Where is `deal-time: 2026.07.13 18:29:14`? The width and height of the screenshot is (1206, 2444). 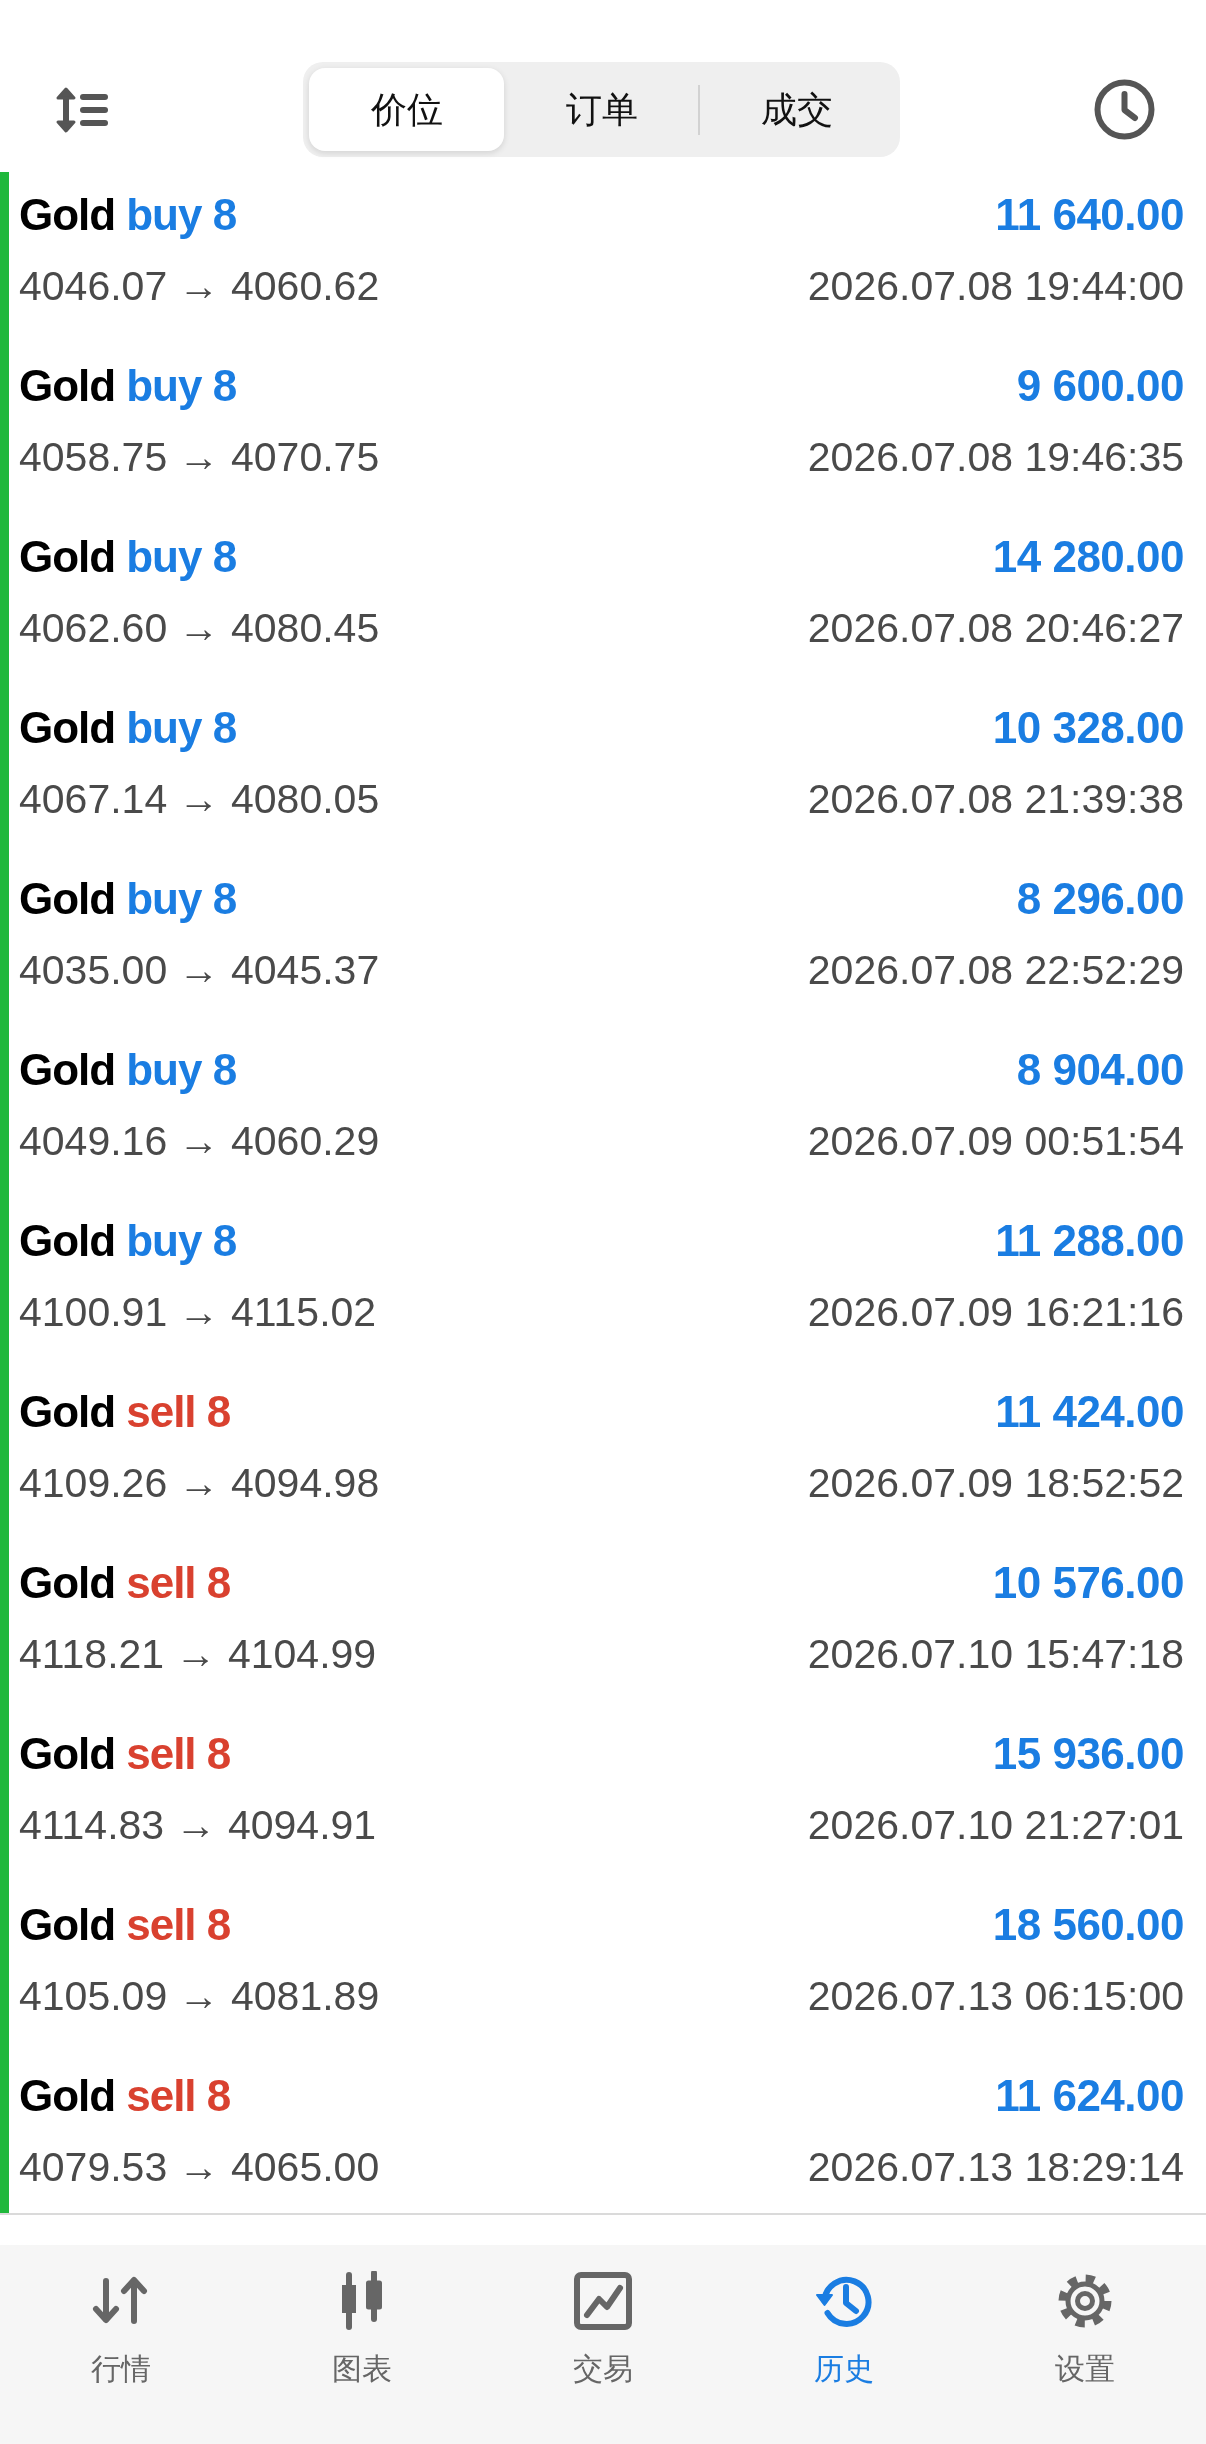
deal-time: 2026.07.13 18:29:14 is located at coordinates (995, 2167).